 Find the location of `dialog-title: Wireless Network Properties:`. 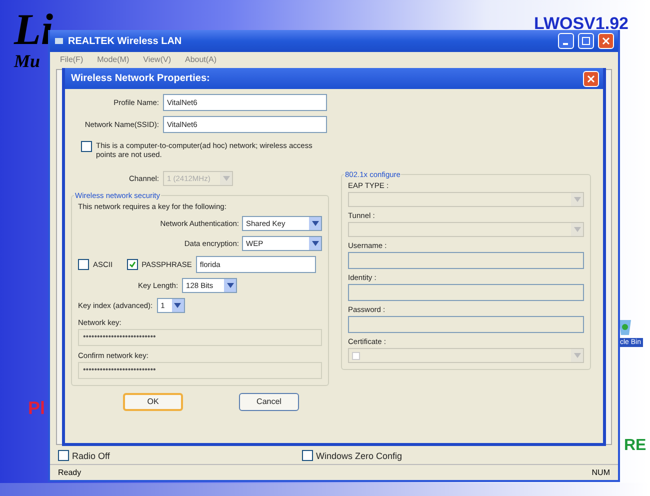

dialog-title: Wireless Network Properties: is located at coordinates (141, 78).